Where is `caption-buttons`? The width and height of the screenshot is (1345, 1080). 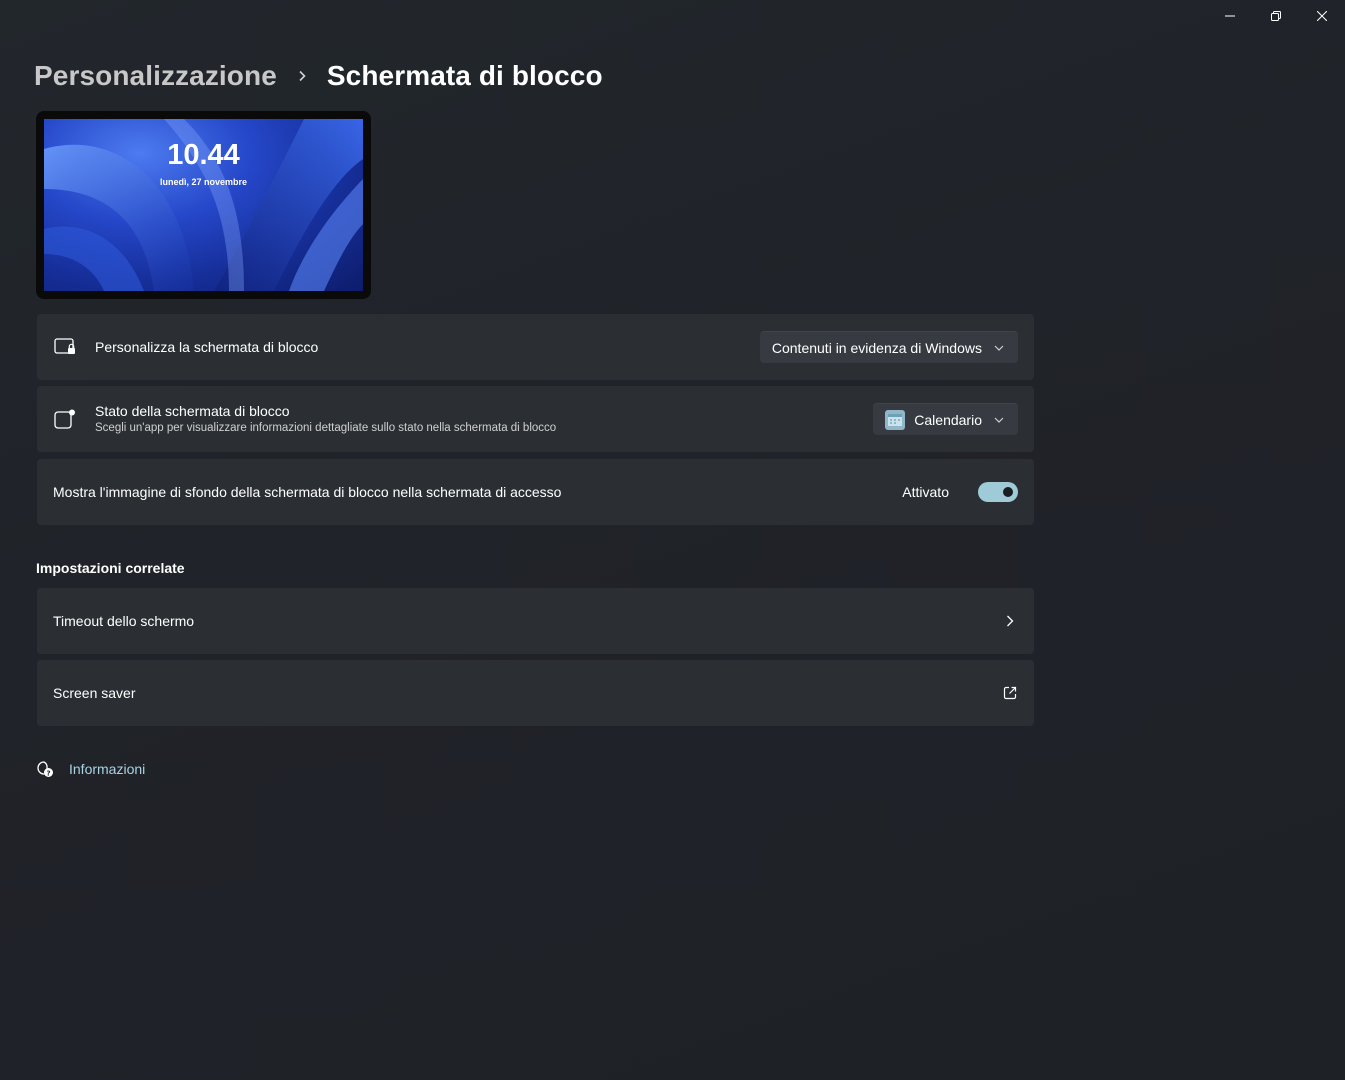
caption-buttons is located at coordinates (1276, 16).